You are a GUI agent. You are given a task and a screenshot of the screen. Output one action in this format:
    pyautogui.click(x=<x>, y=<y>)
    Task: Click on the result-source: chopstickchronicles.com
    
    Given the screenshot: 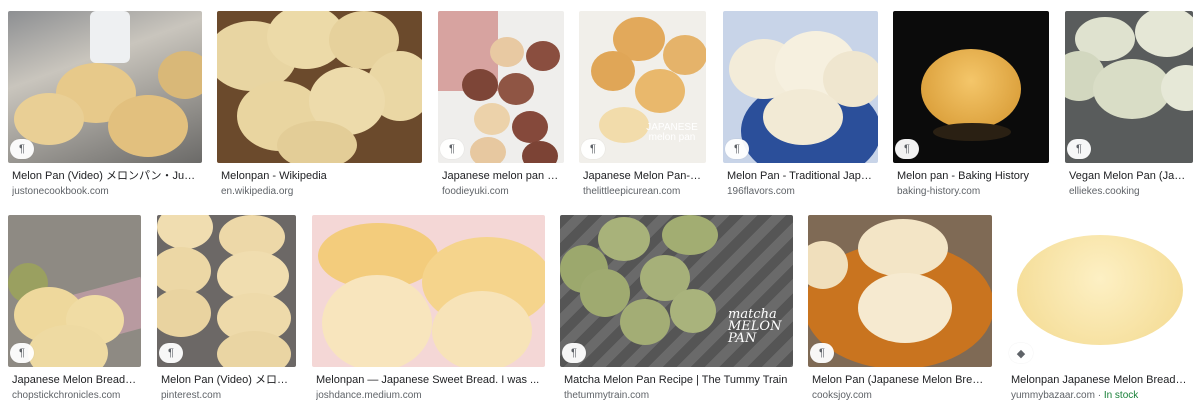 What is the action you would take?
    pyautogui.click(x=66, y=395)
    